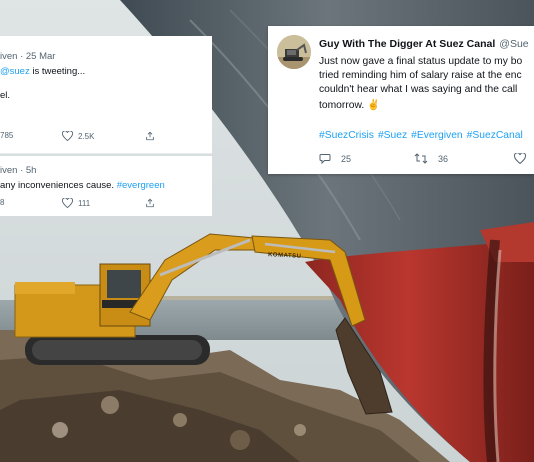 Image resolution: width=534 pixels, height=462 pixels. Describe the element at coordinates (18, 170) in the screenshot. I see `tweet-header: iven · 5h` at that location.